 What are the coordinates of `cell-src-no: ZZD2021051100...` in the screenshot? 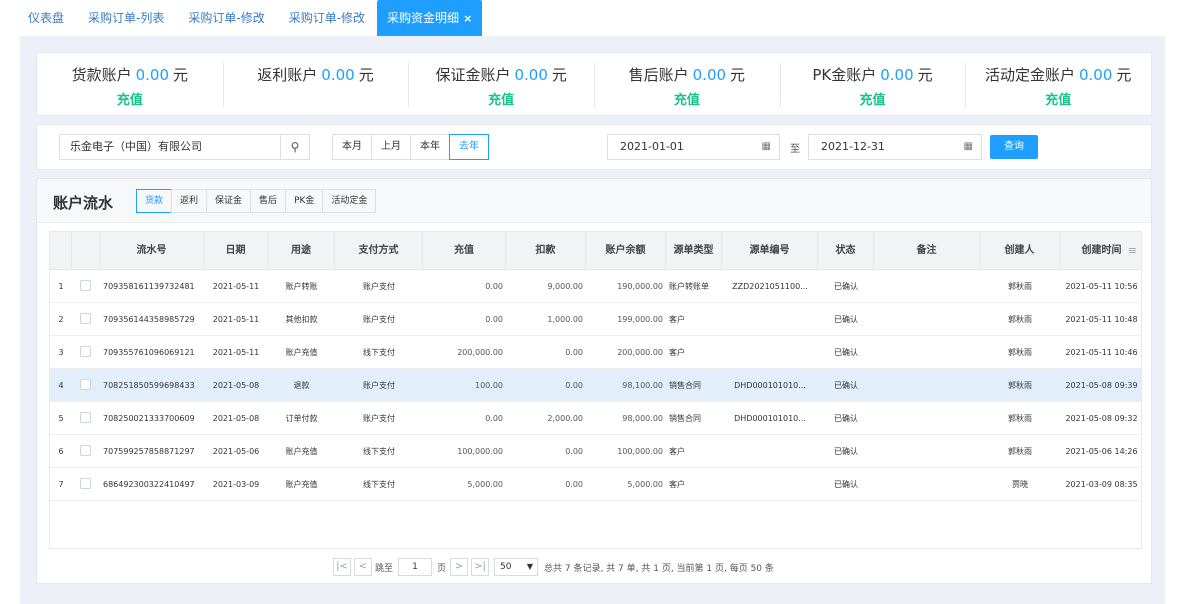 It's located at (770, 286).